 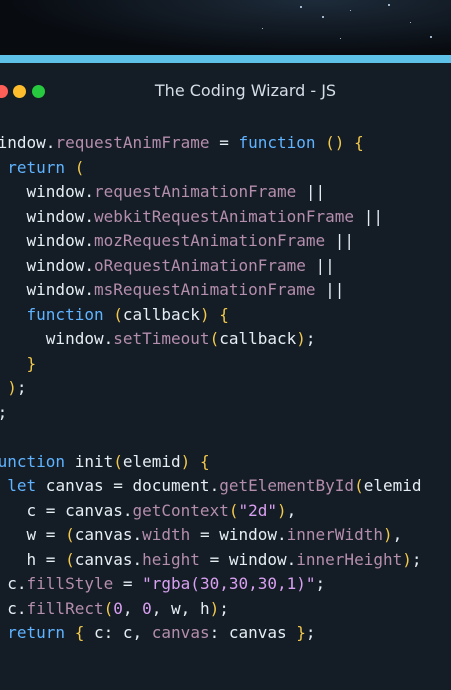 I want to click on code-line: );, so click(x=225, y=388).